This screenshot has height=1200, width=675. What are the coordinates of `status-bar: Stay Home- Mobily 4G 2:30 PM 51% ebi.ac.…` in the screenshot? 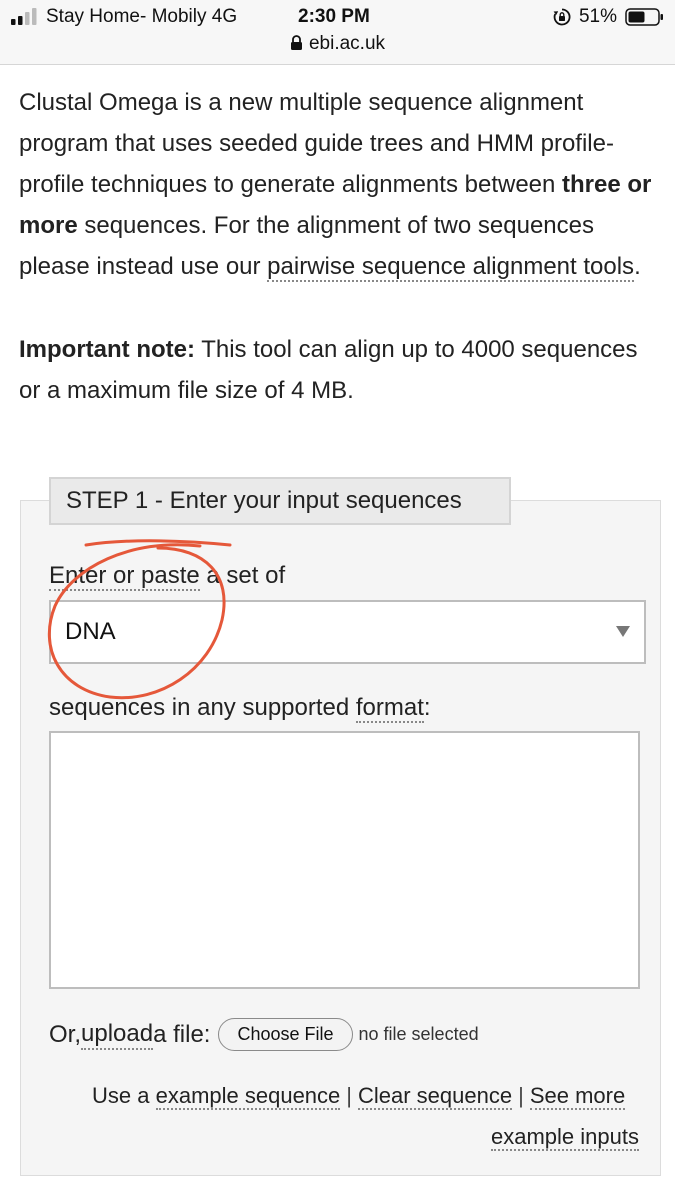 It's located at (337, 32).